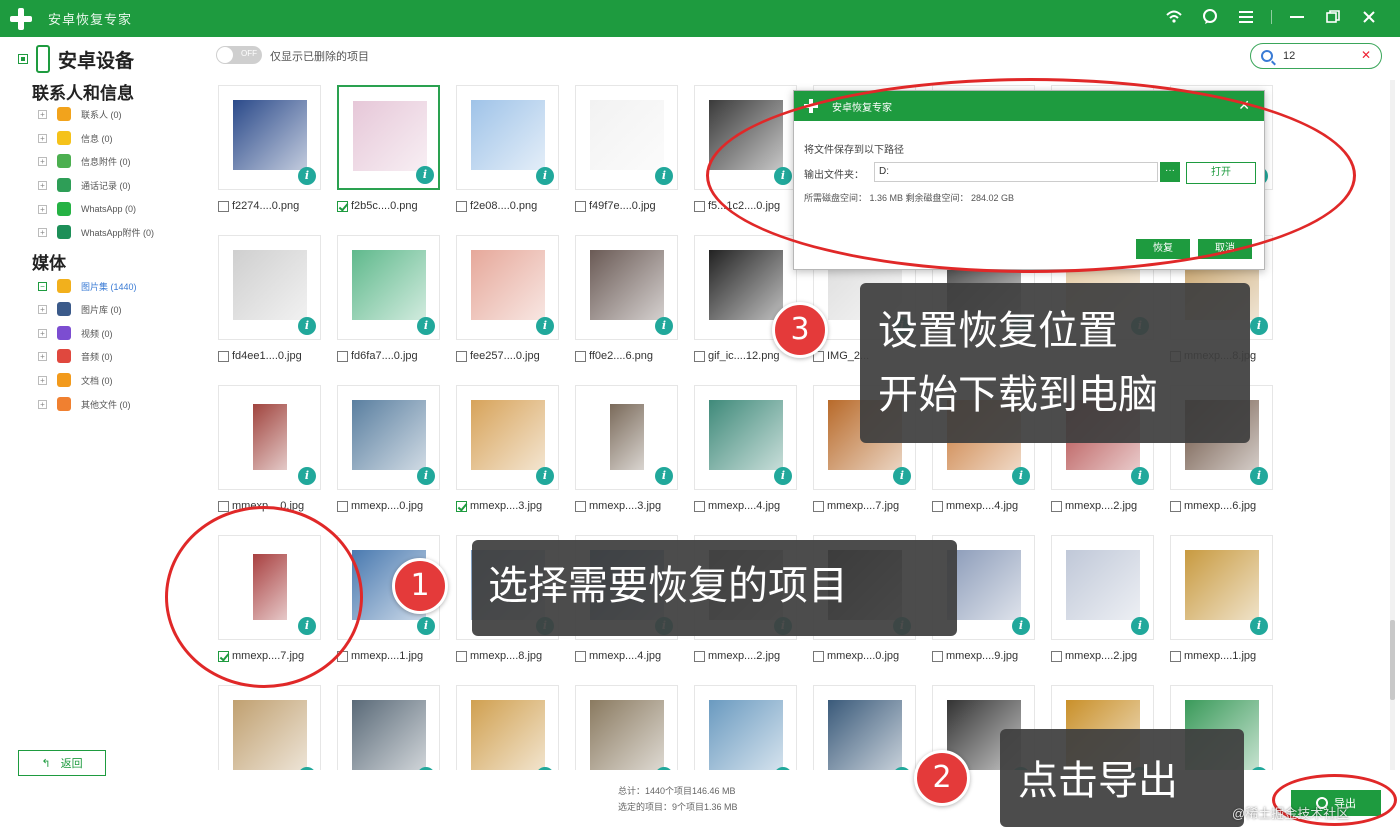 The width and height of the screenshot is (1400, 828). I want to click on sidebar-item-call-log: + 通话记录 (0), so click(84, 185).